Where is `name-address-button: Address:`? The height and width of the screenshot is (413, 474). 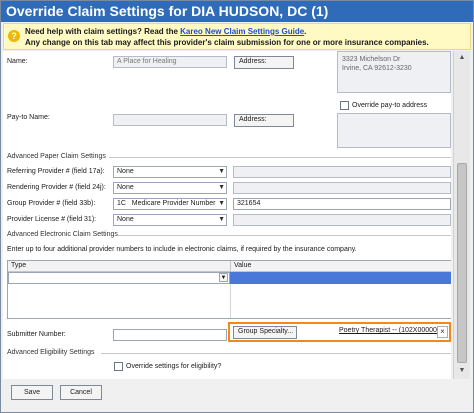
name-address-button: Address: is located at coordinates (264, 62).